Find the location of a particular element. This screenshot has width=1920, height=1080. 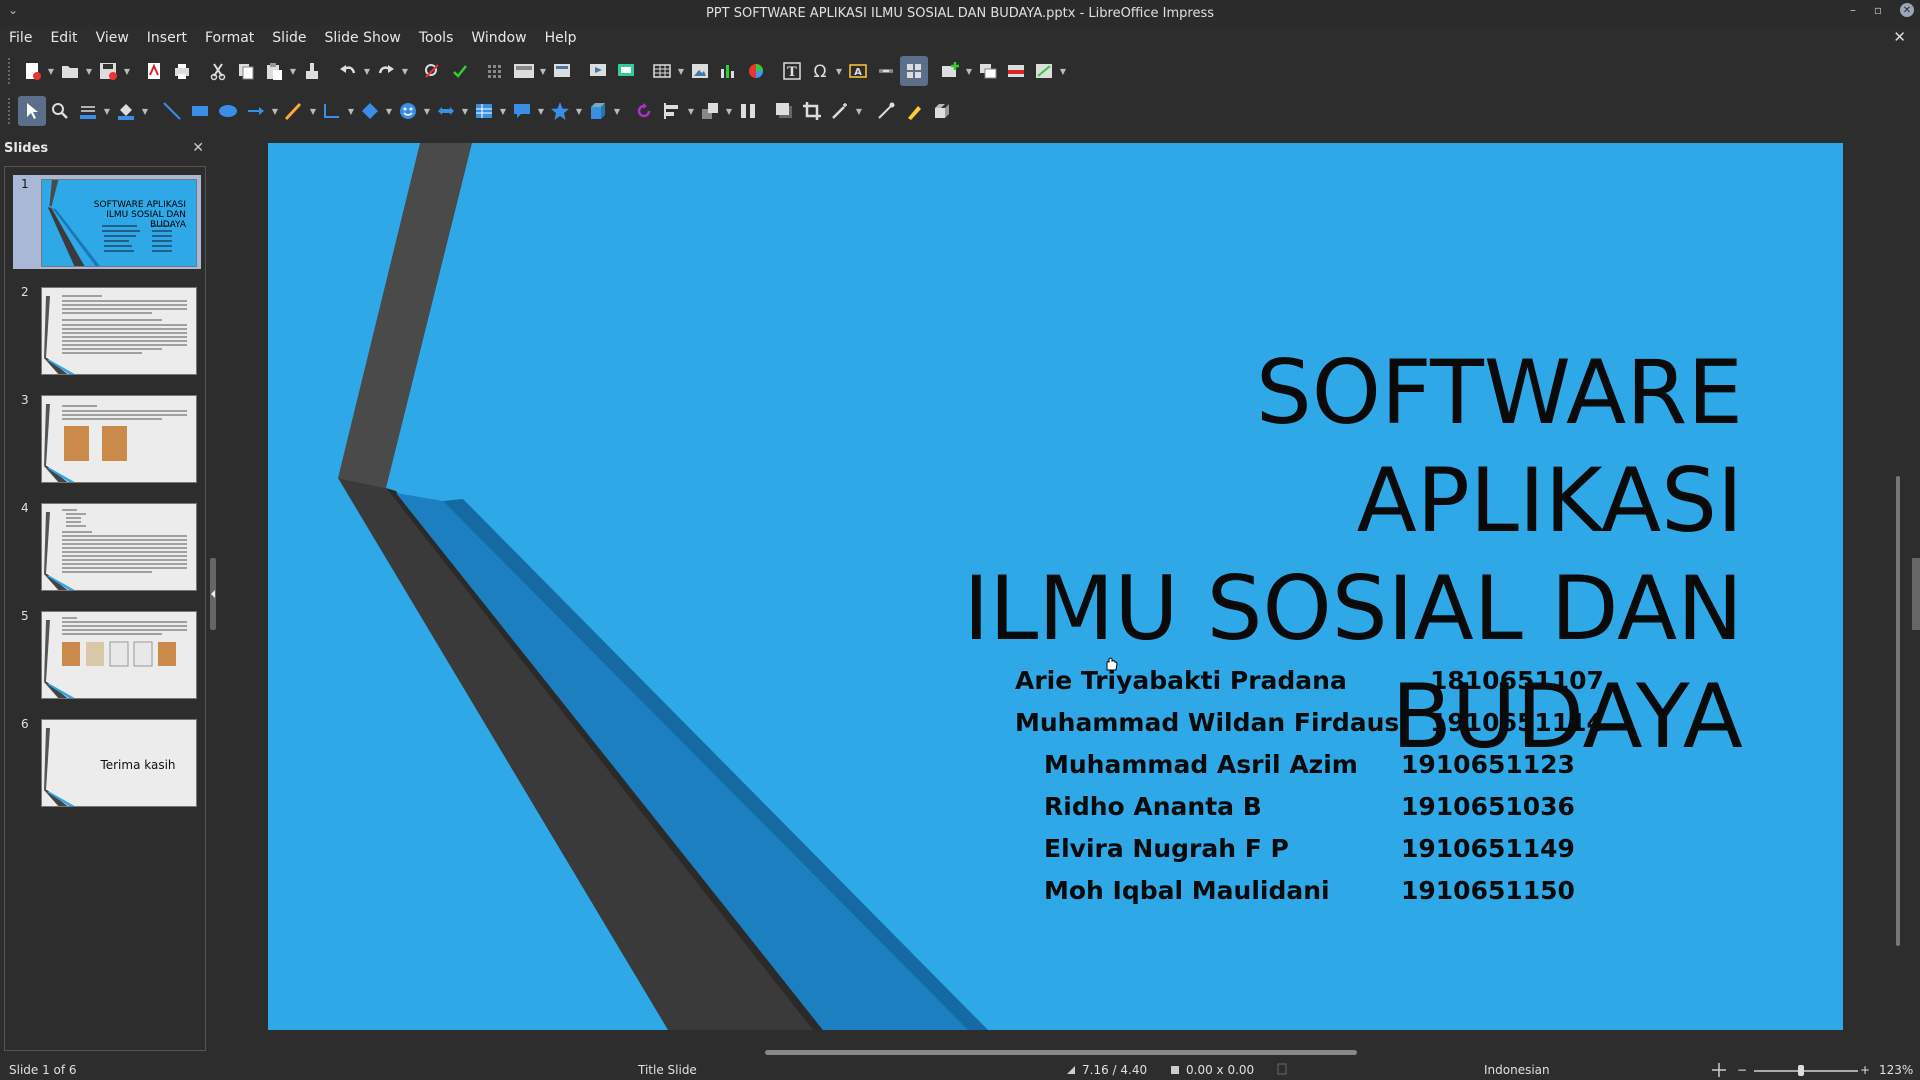

rotate-icon is located at coordinates (644, 111).